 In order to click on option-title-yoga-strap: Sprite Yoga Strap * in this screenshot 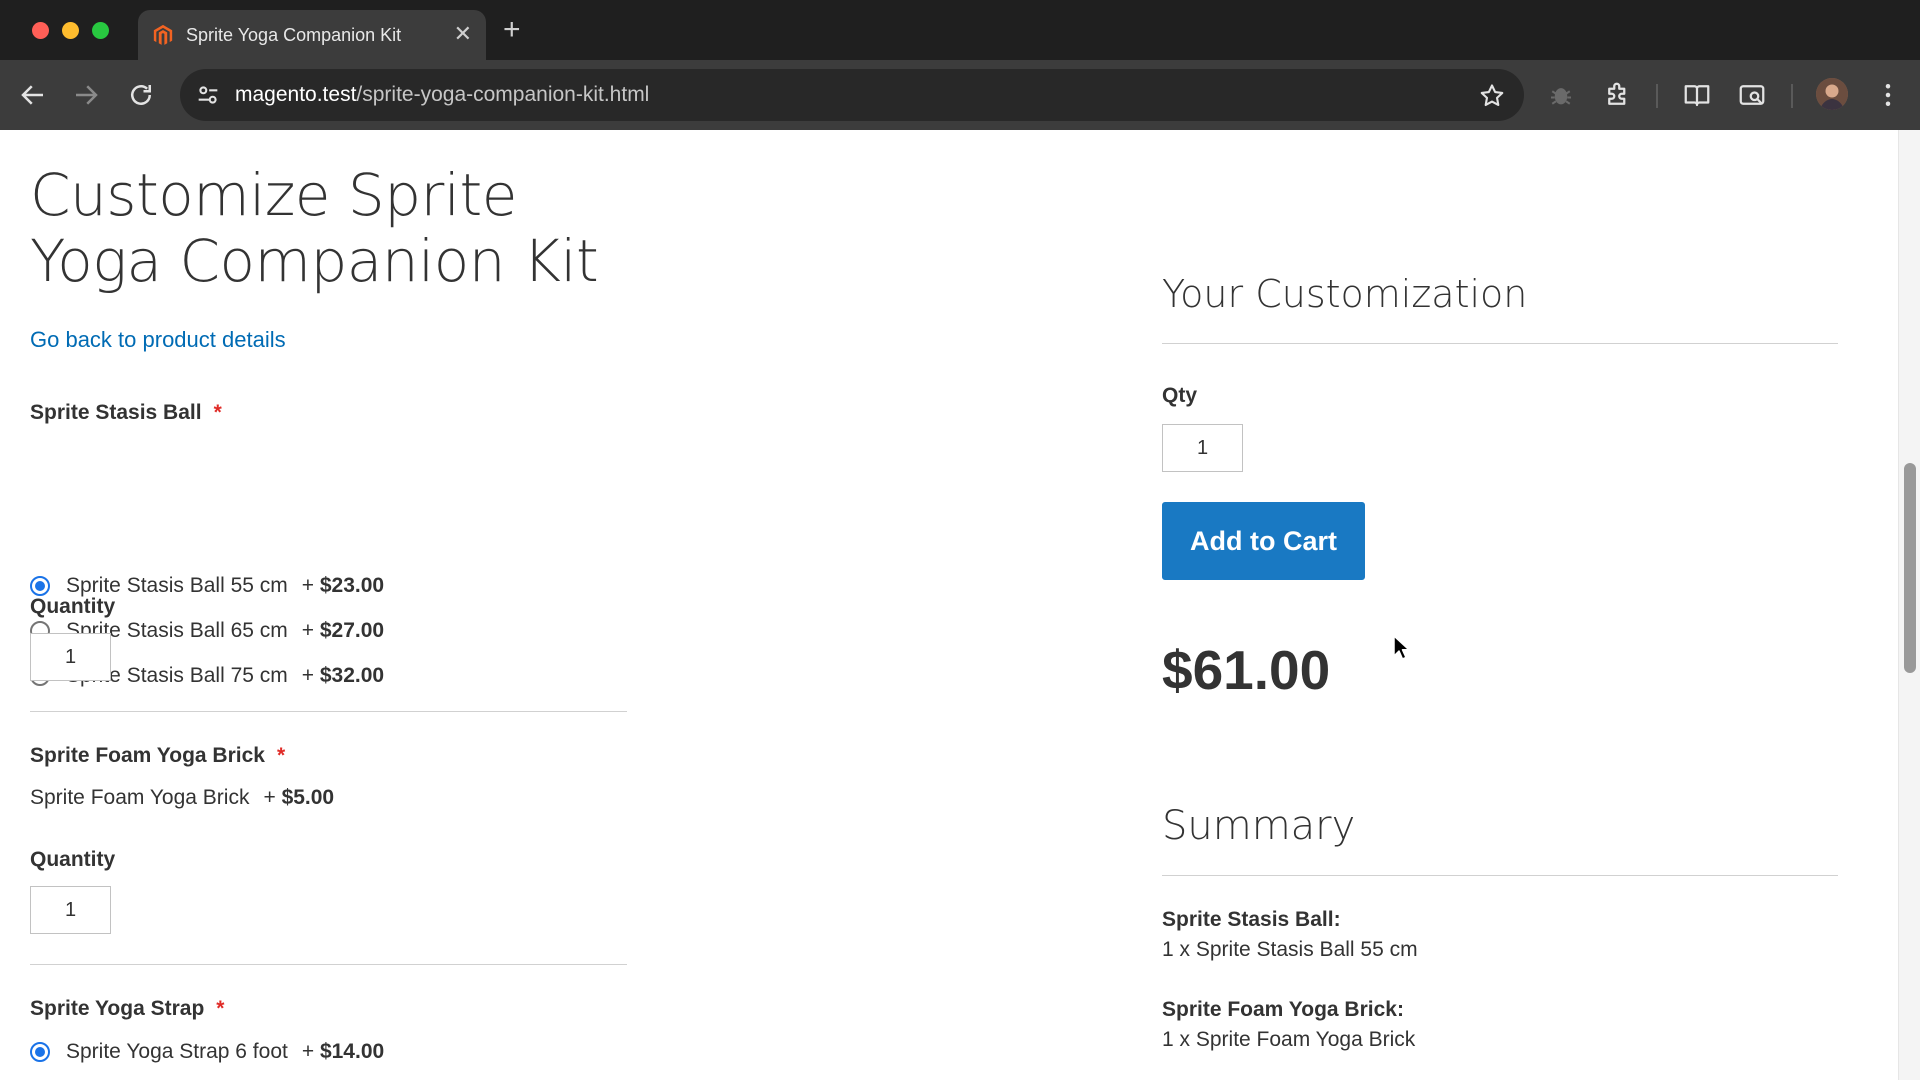, I will do `click(127, 1009)`.